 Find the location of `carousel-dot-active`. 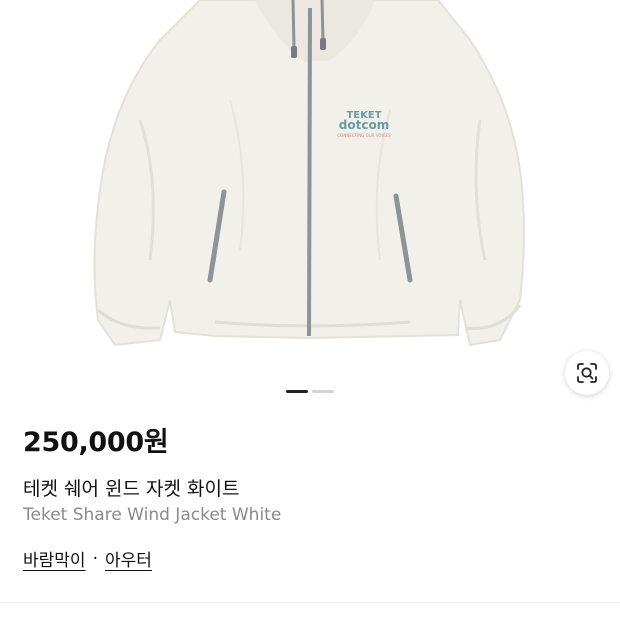

carousel-dot-active is located at coordinates (297, 391).